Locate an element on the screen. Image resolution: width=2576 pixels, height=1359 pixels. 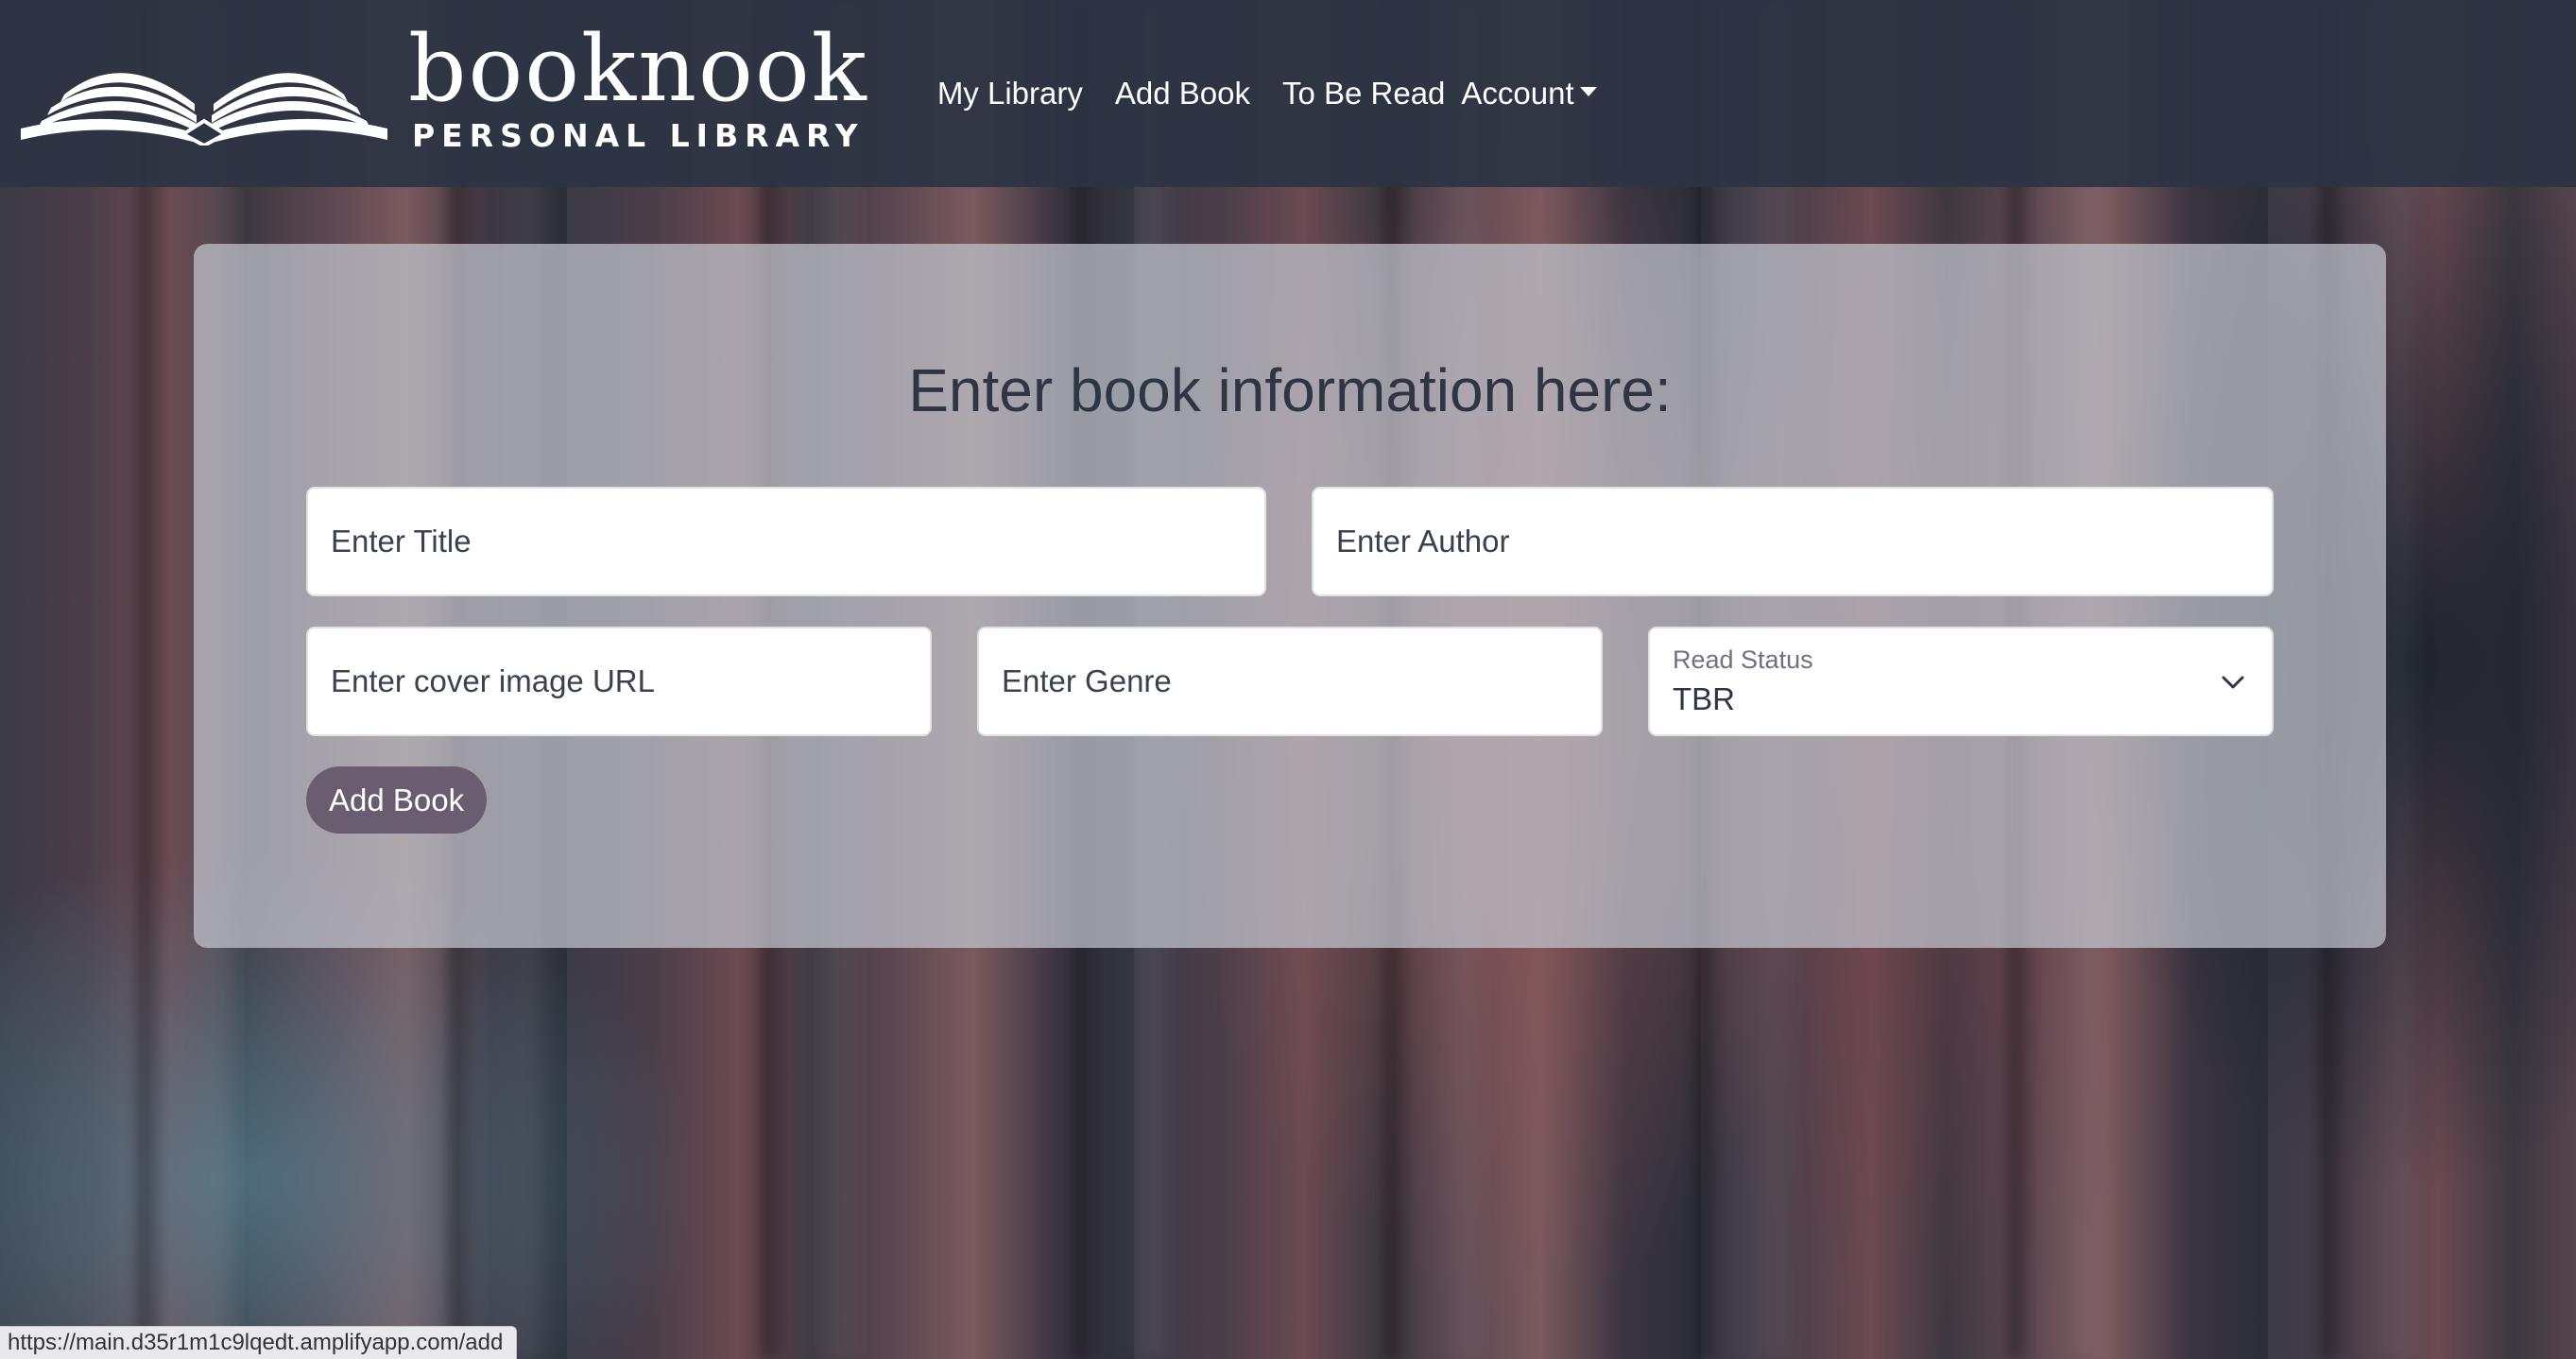
chevron-down-icon is located at coordinates (2233, 682).